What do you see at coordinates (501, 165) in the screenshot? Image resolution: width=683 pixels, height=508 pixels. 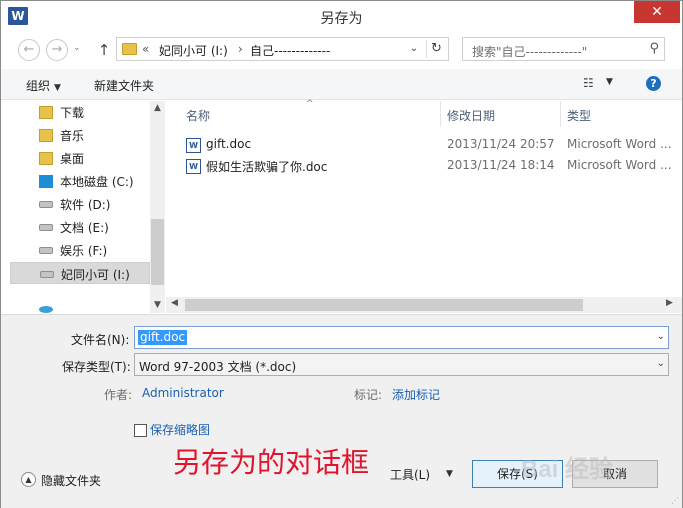 I see `file-date: 2013/11/24 18:14` at bounding box center [501, 165].